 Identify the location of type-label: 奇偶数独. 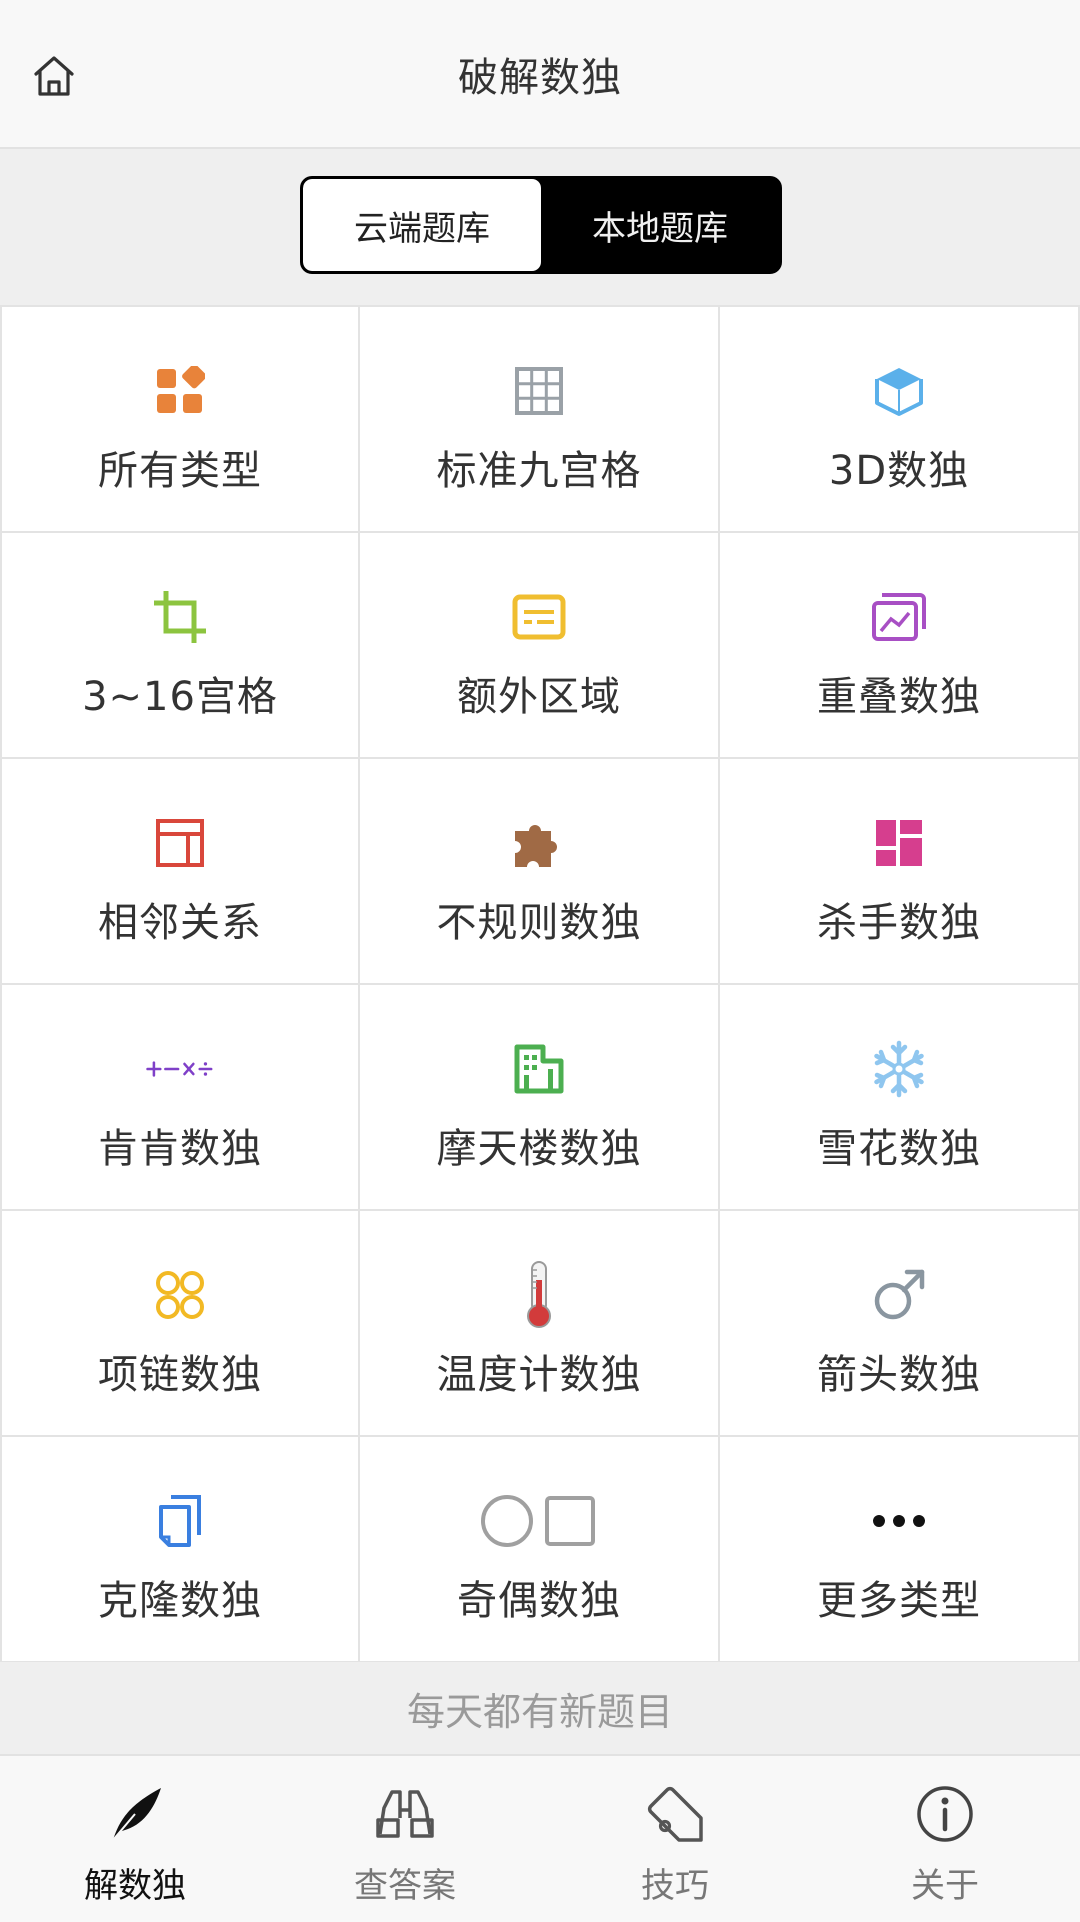
(539, 1601).